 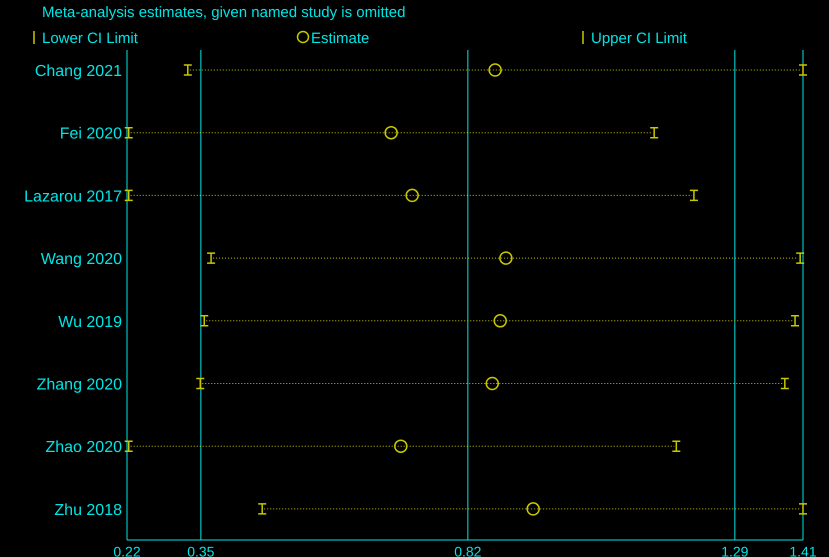 I want to click on study-label: Wu 2019, so click(x=90, y=322).